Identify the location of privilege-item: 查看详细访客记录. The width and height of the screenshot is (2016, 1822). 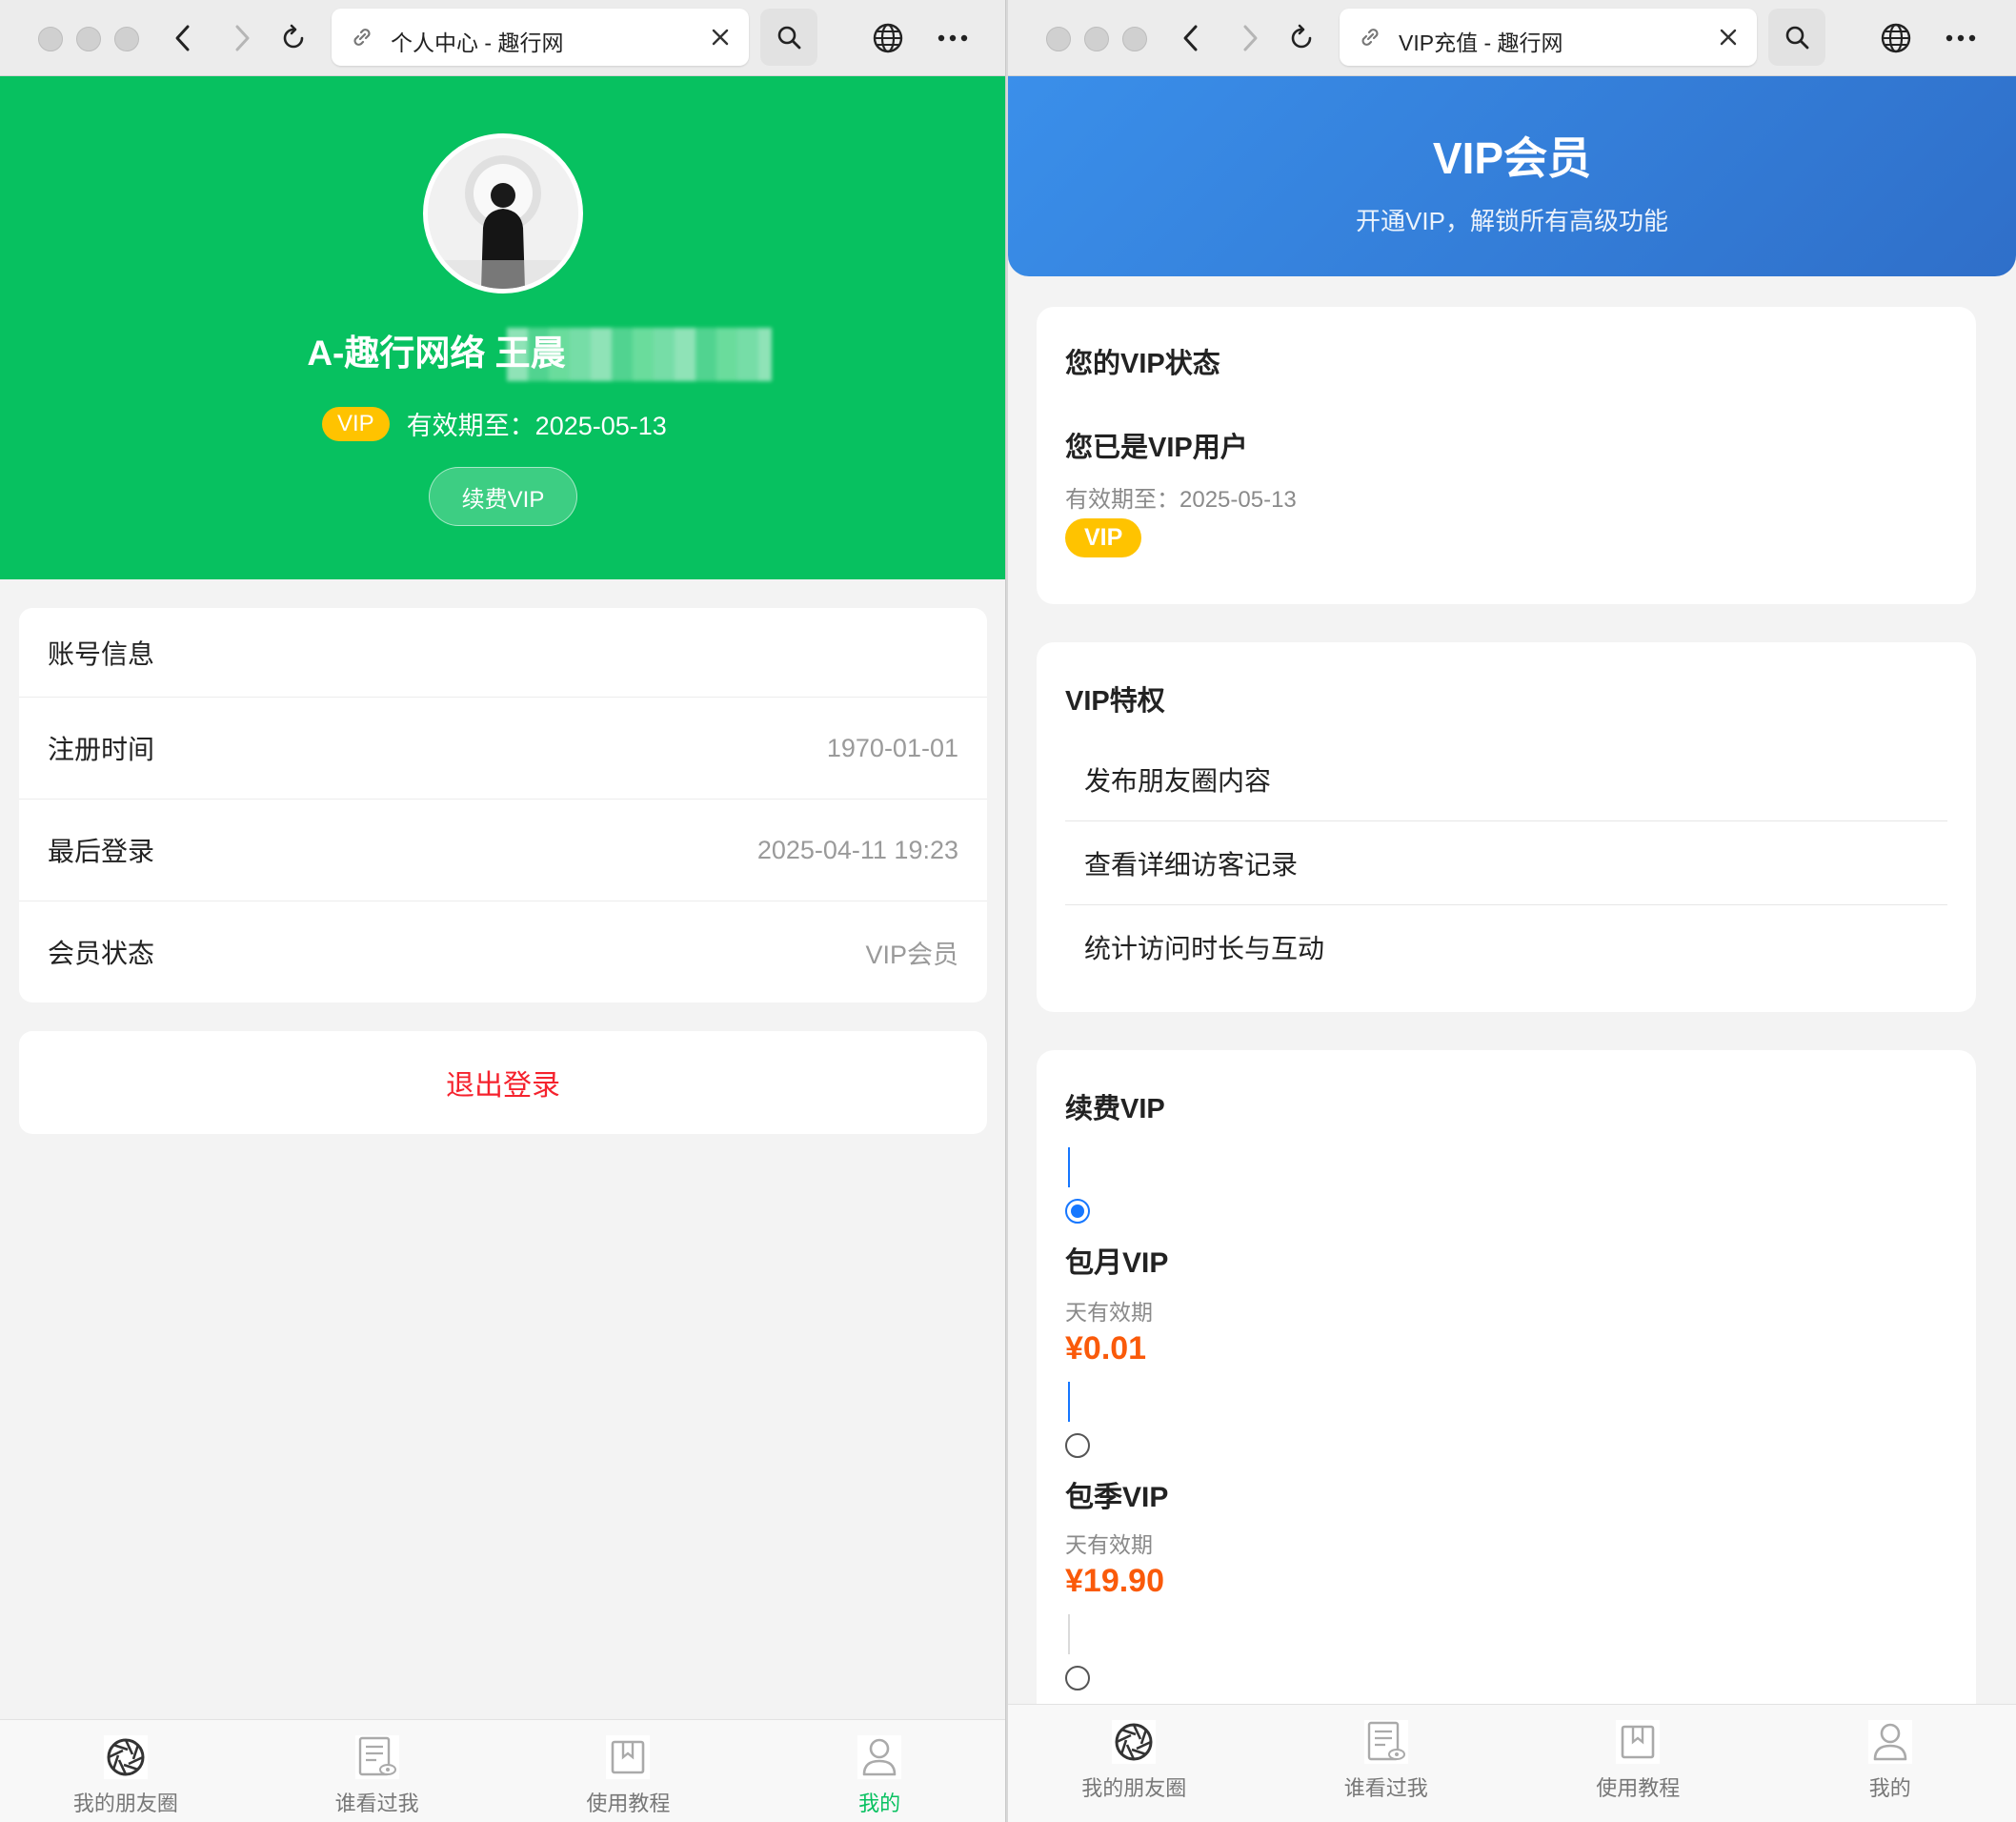
(1506, 863).